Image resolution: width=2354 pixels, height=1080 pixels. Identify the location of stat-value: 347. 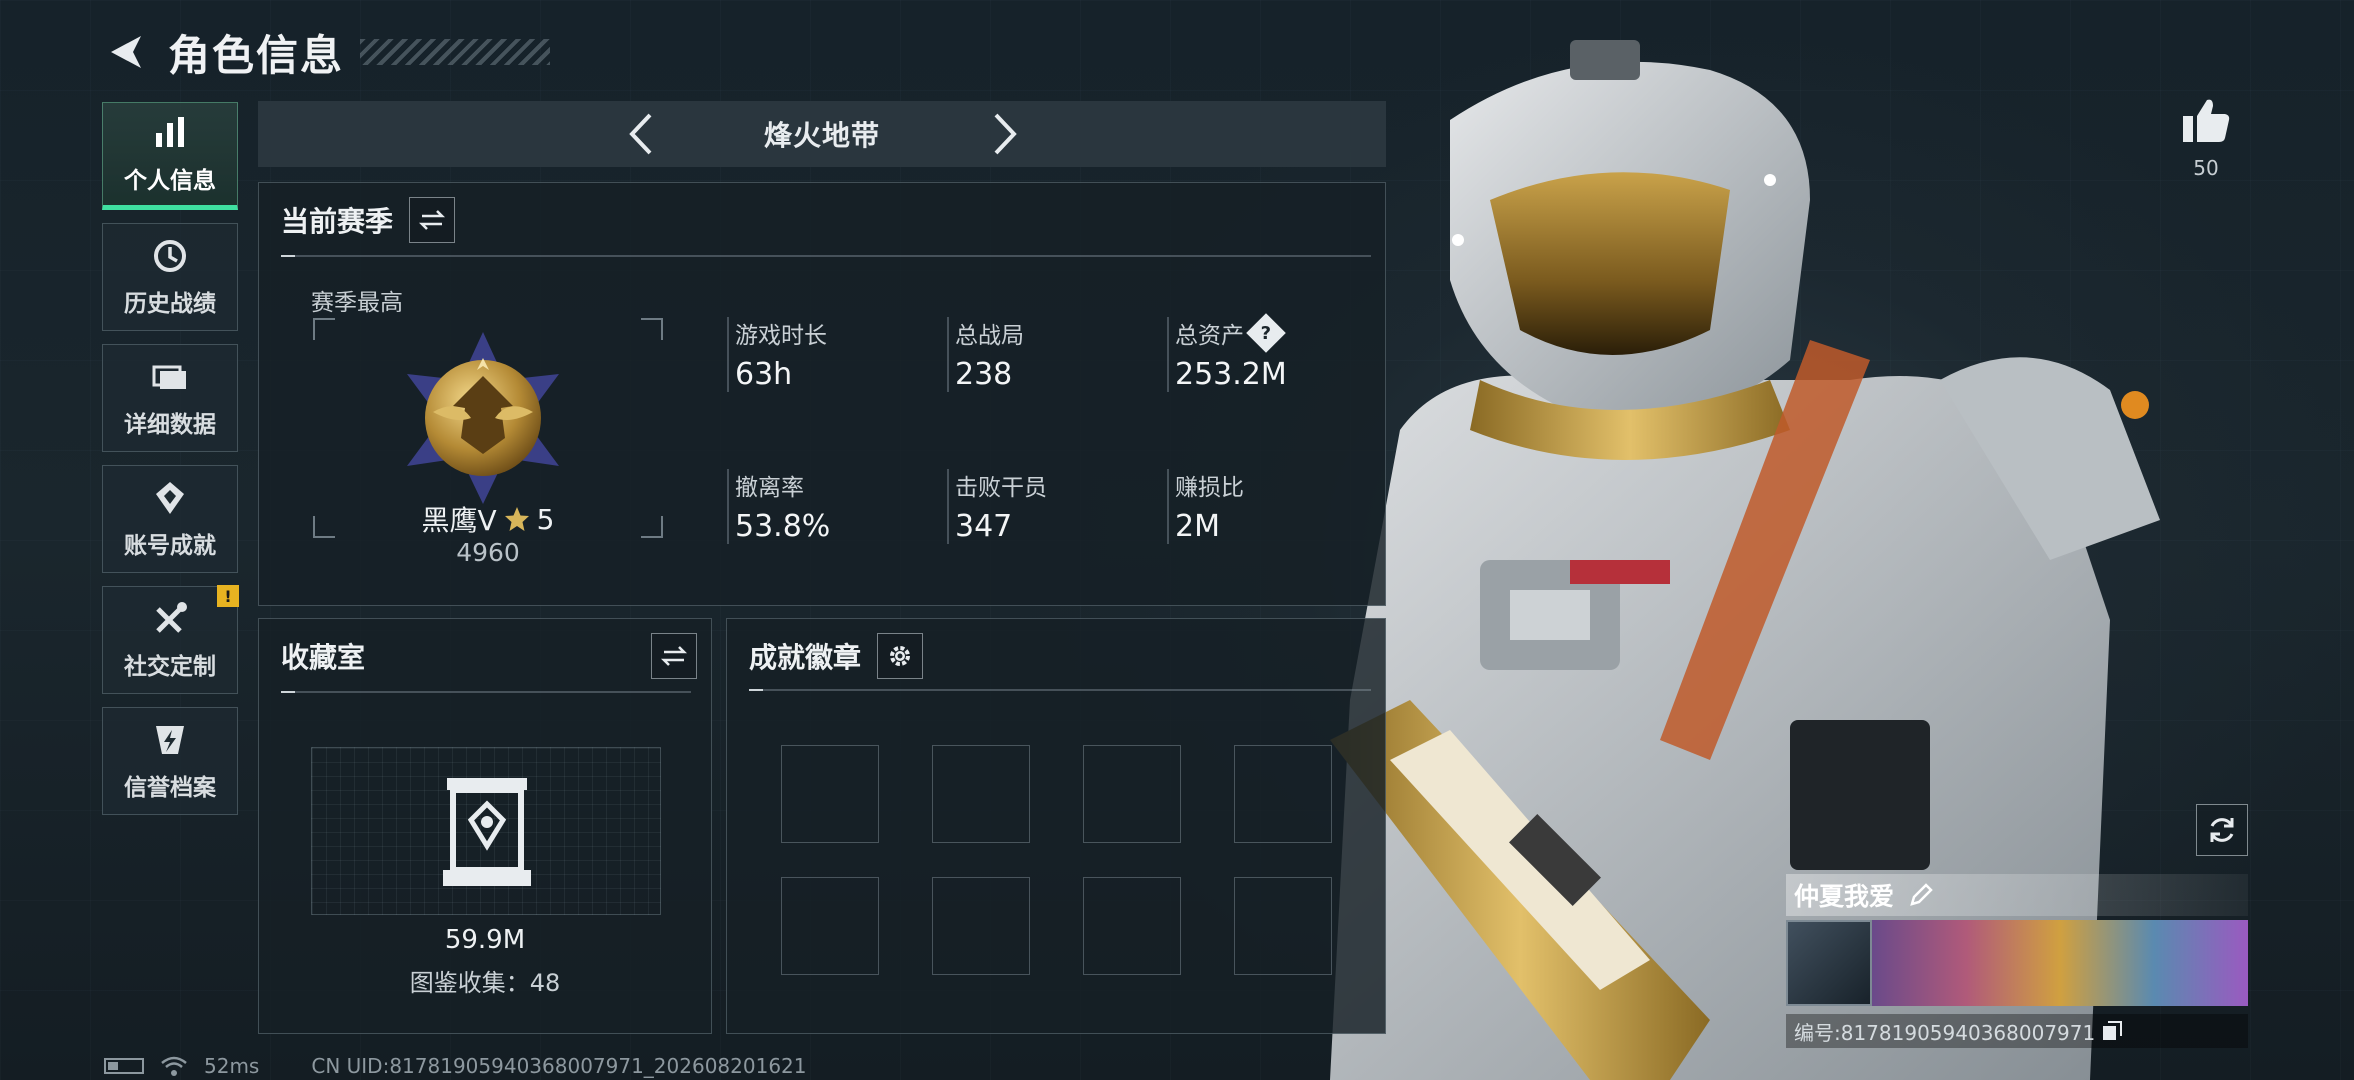
(984, 526).